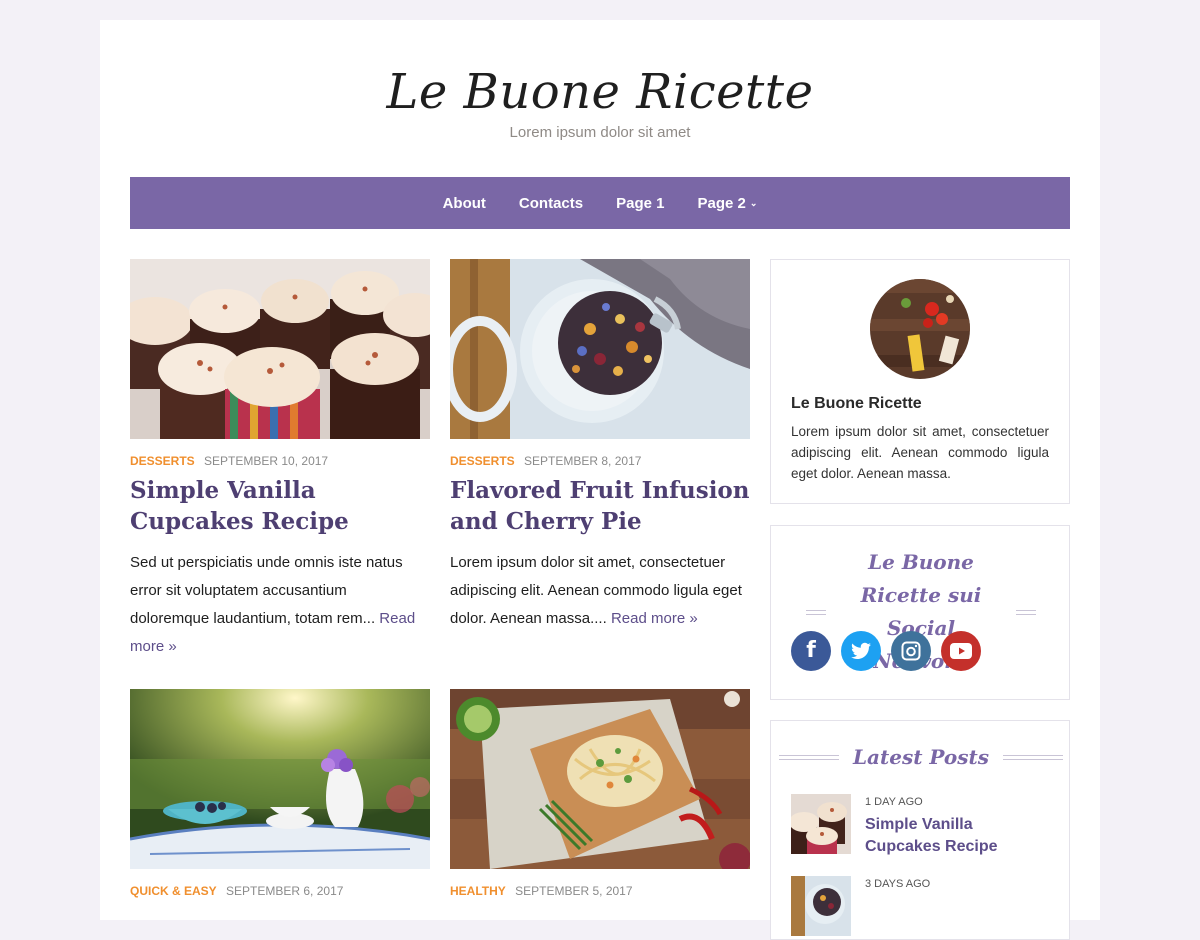 The image size is (1200, 940). Describe the element at coordinates (600, 132) in the screenshot. I see `site-tagline: Lorem ipsum dolor sit amet` at that location.